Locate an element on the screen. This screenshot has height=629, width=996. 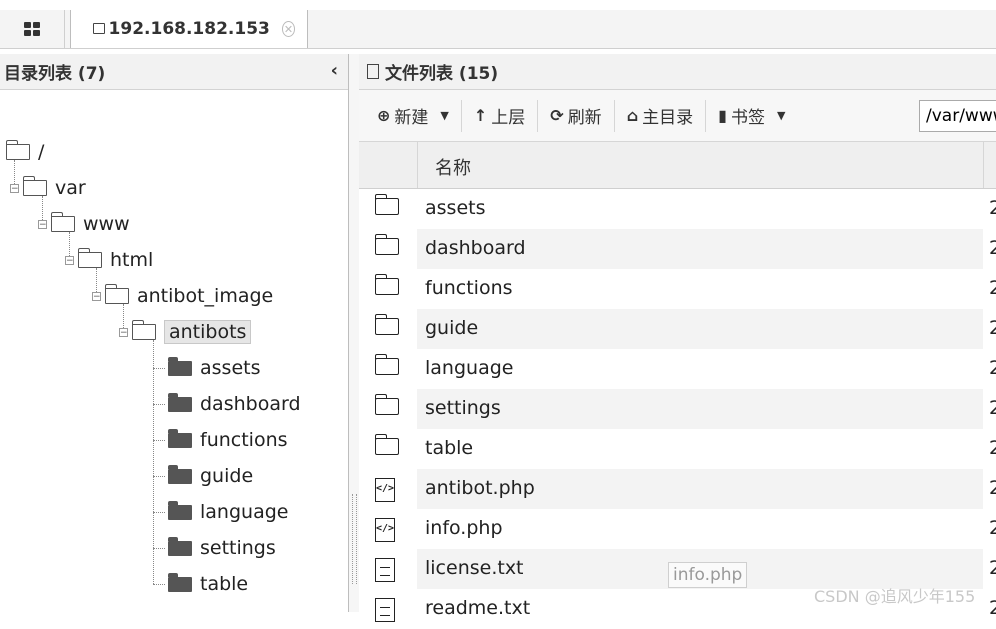
tab-bar: 192.168.182.153 ✕ is located at coordinates (498, 29).